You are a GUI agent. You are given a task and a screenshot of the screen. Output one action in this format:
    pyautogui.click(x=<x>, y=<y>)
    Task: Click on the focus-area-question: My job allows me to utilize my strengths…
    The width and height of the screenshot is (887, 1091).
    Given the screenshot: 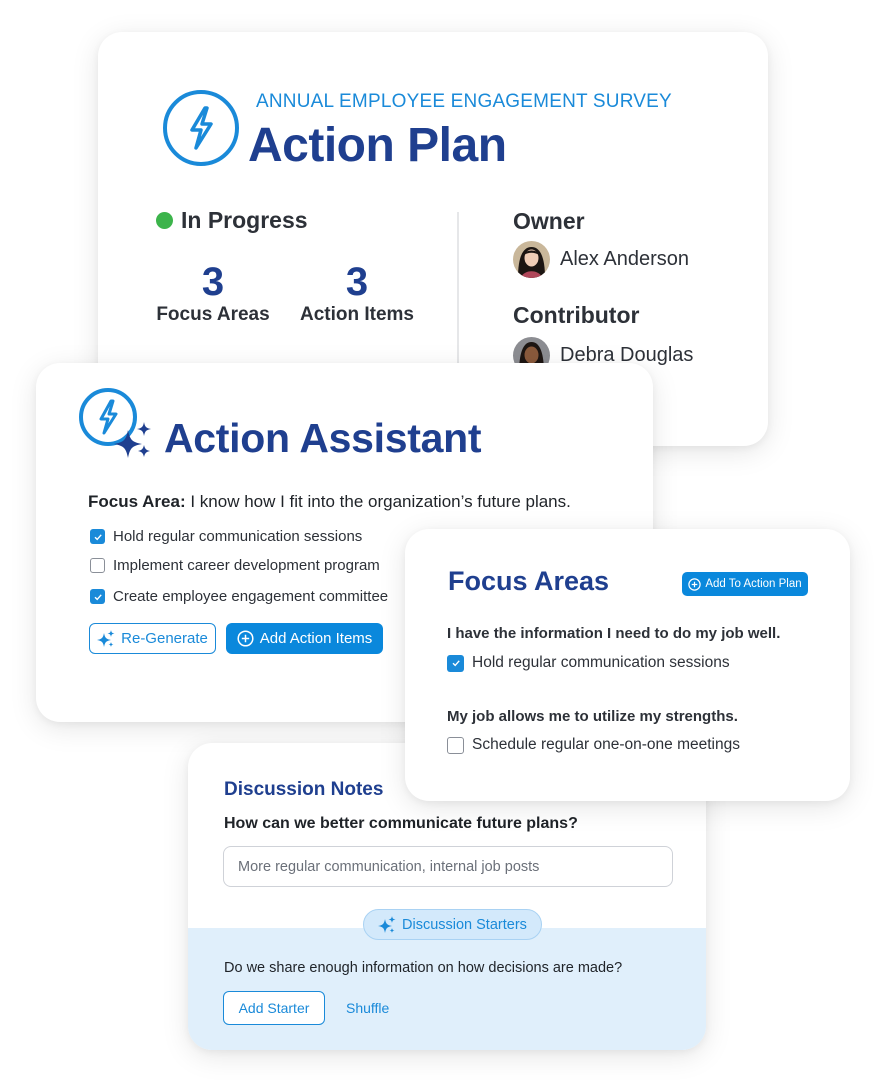 What is the action you would take?
    pyautogui.click(x=592, y=716)
    